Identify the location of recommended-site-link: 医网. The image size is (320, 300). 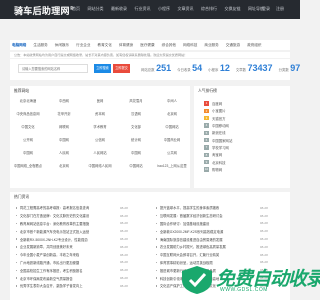
(100, 101).